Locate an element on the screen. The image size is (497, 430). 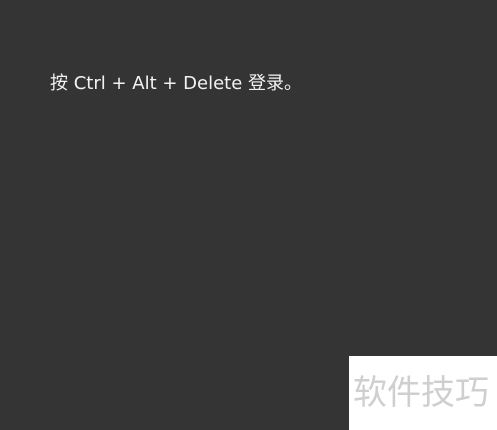
watermark-text: 软件技巧 is located at coordinates (421, 393).